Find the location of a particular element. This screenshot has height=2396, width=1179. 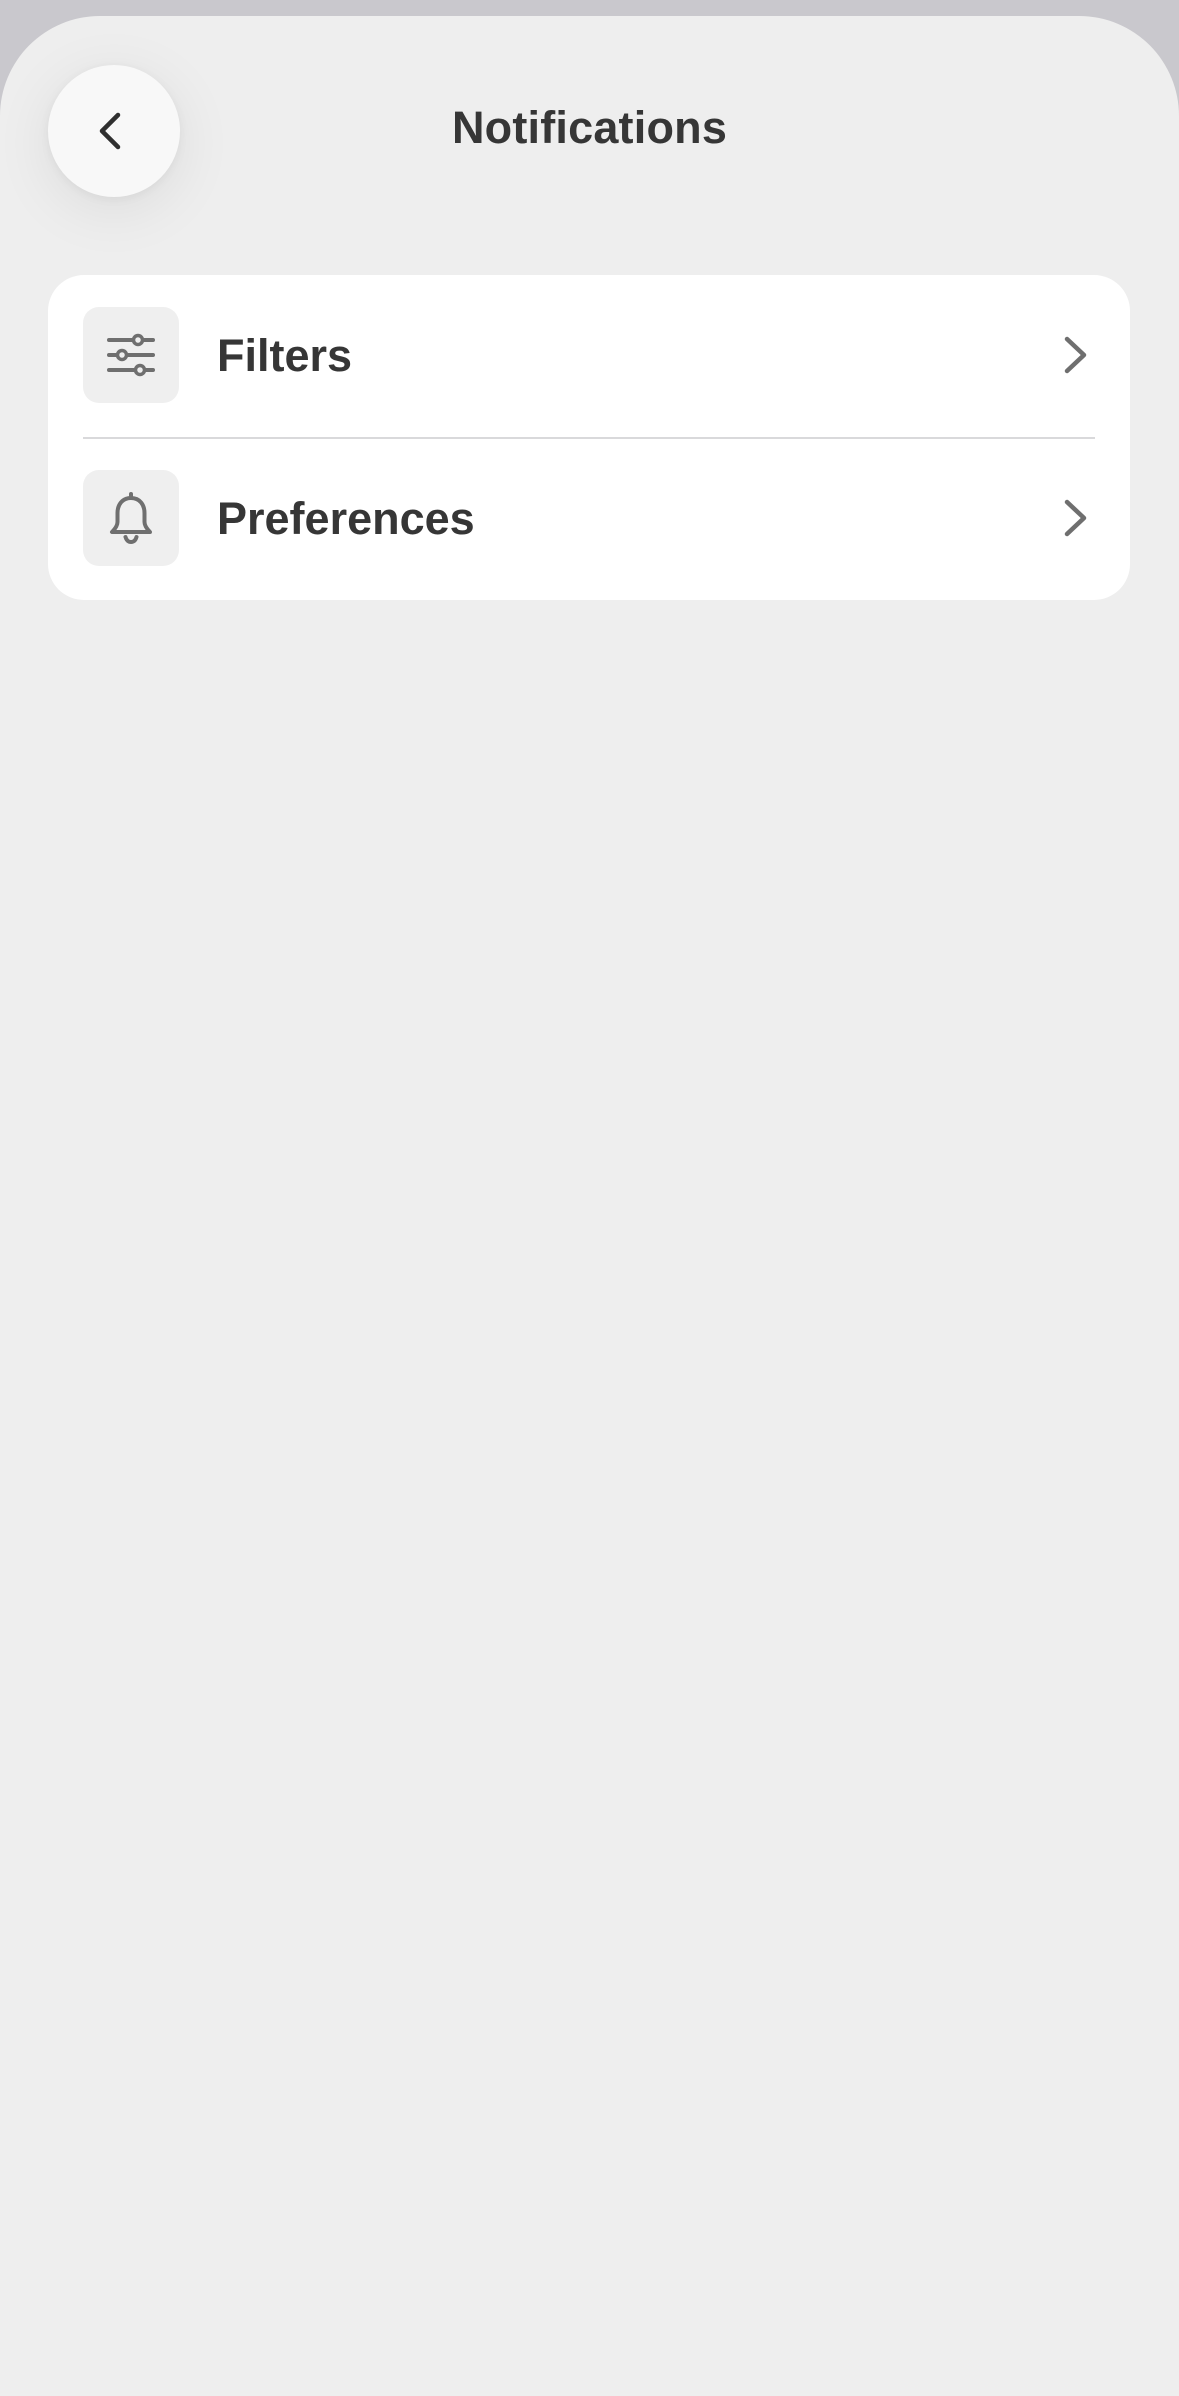

preferences-icon-box is located at coordinates (131, 518).